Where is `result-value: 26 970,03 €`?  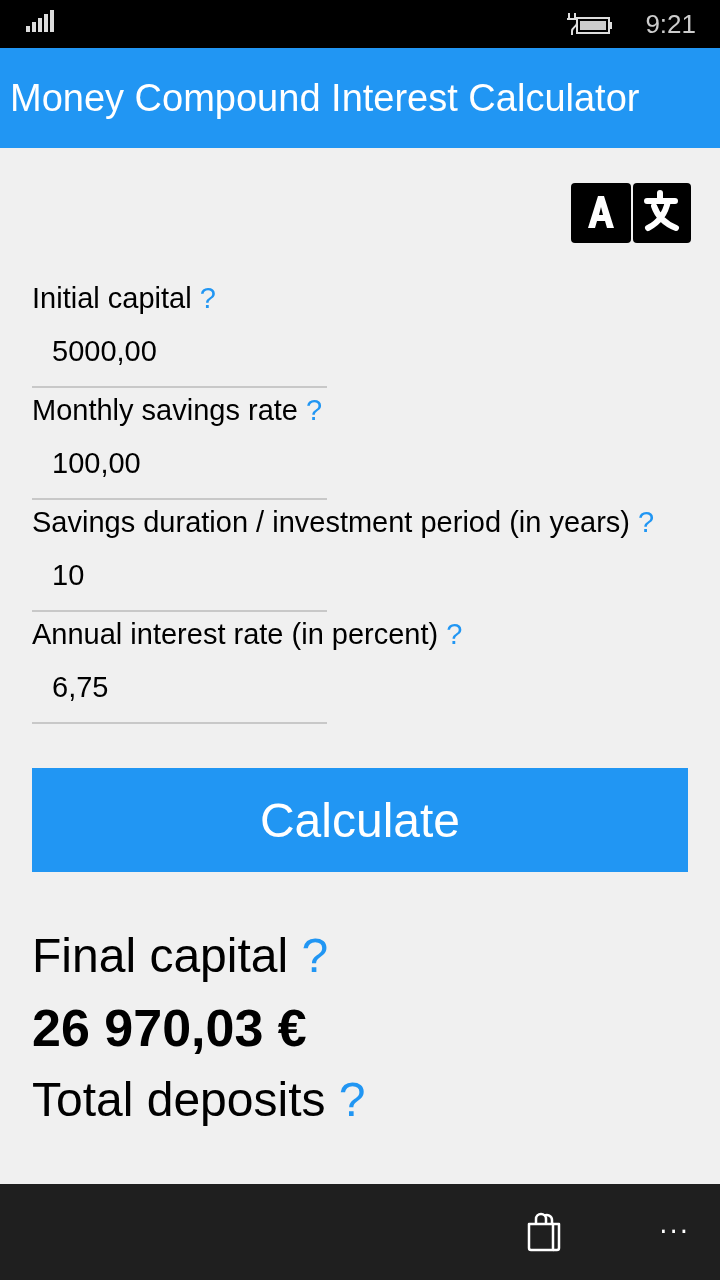 result-value: 26 970,03 € is located at coordinates (170, 1028).